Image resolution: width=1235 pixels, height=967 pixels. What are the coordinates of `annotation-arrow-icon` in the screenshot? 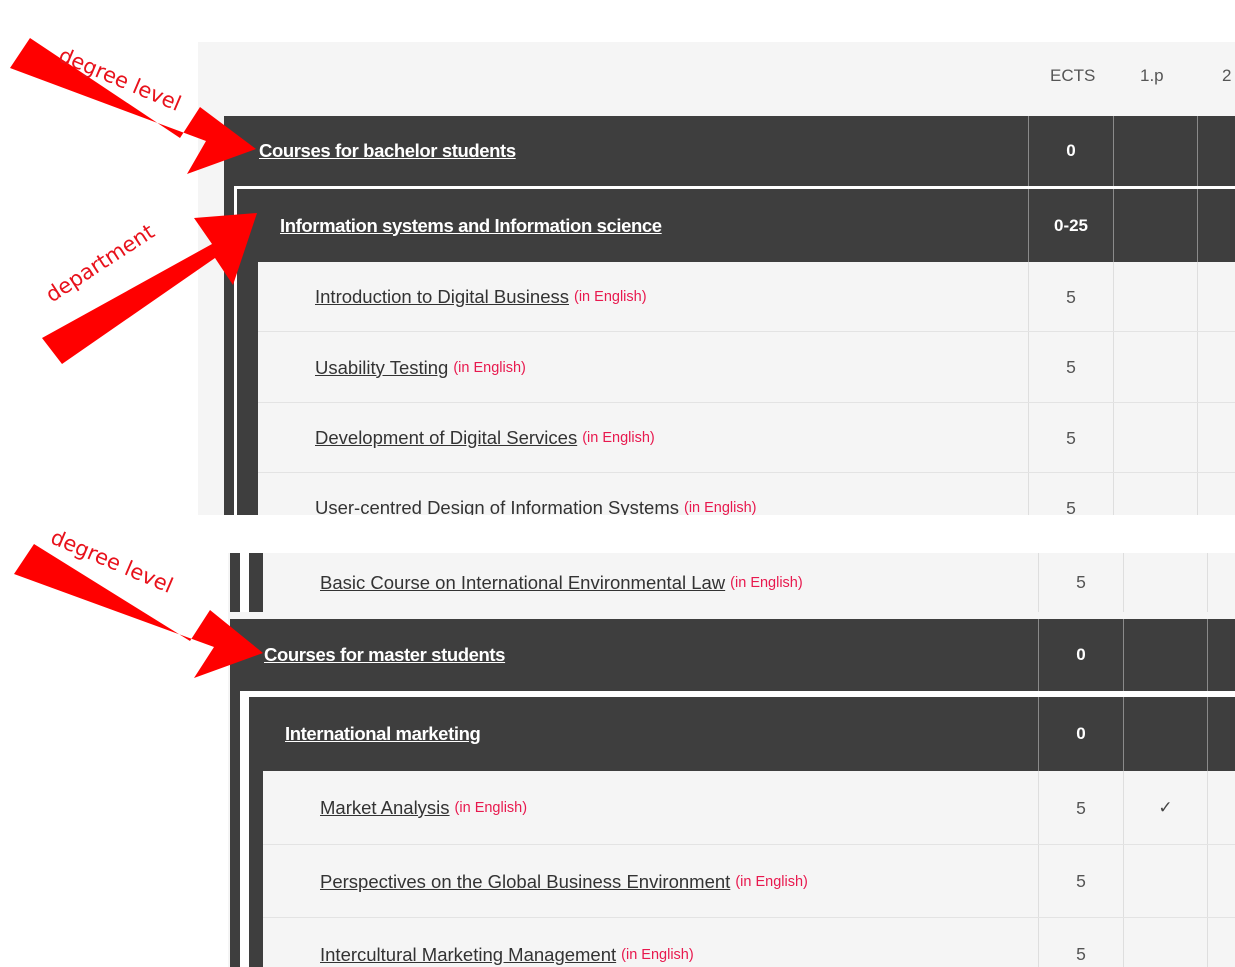 It's located at (136, 358).